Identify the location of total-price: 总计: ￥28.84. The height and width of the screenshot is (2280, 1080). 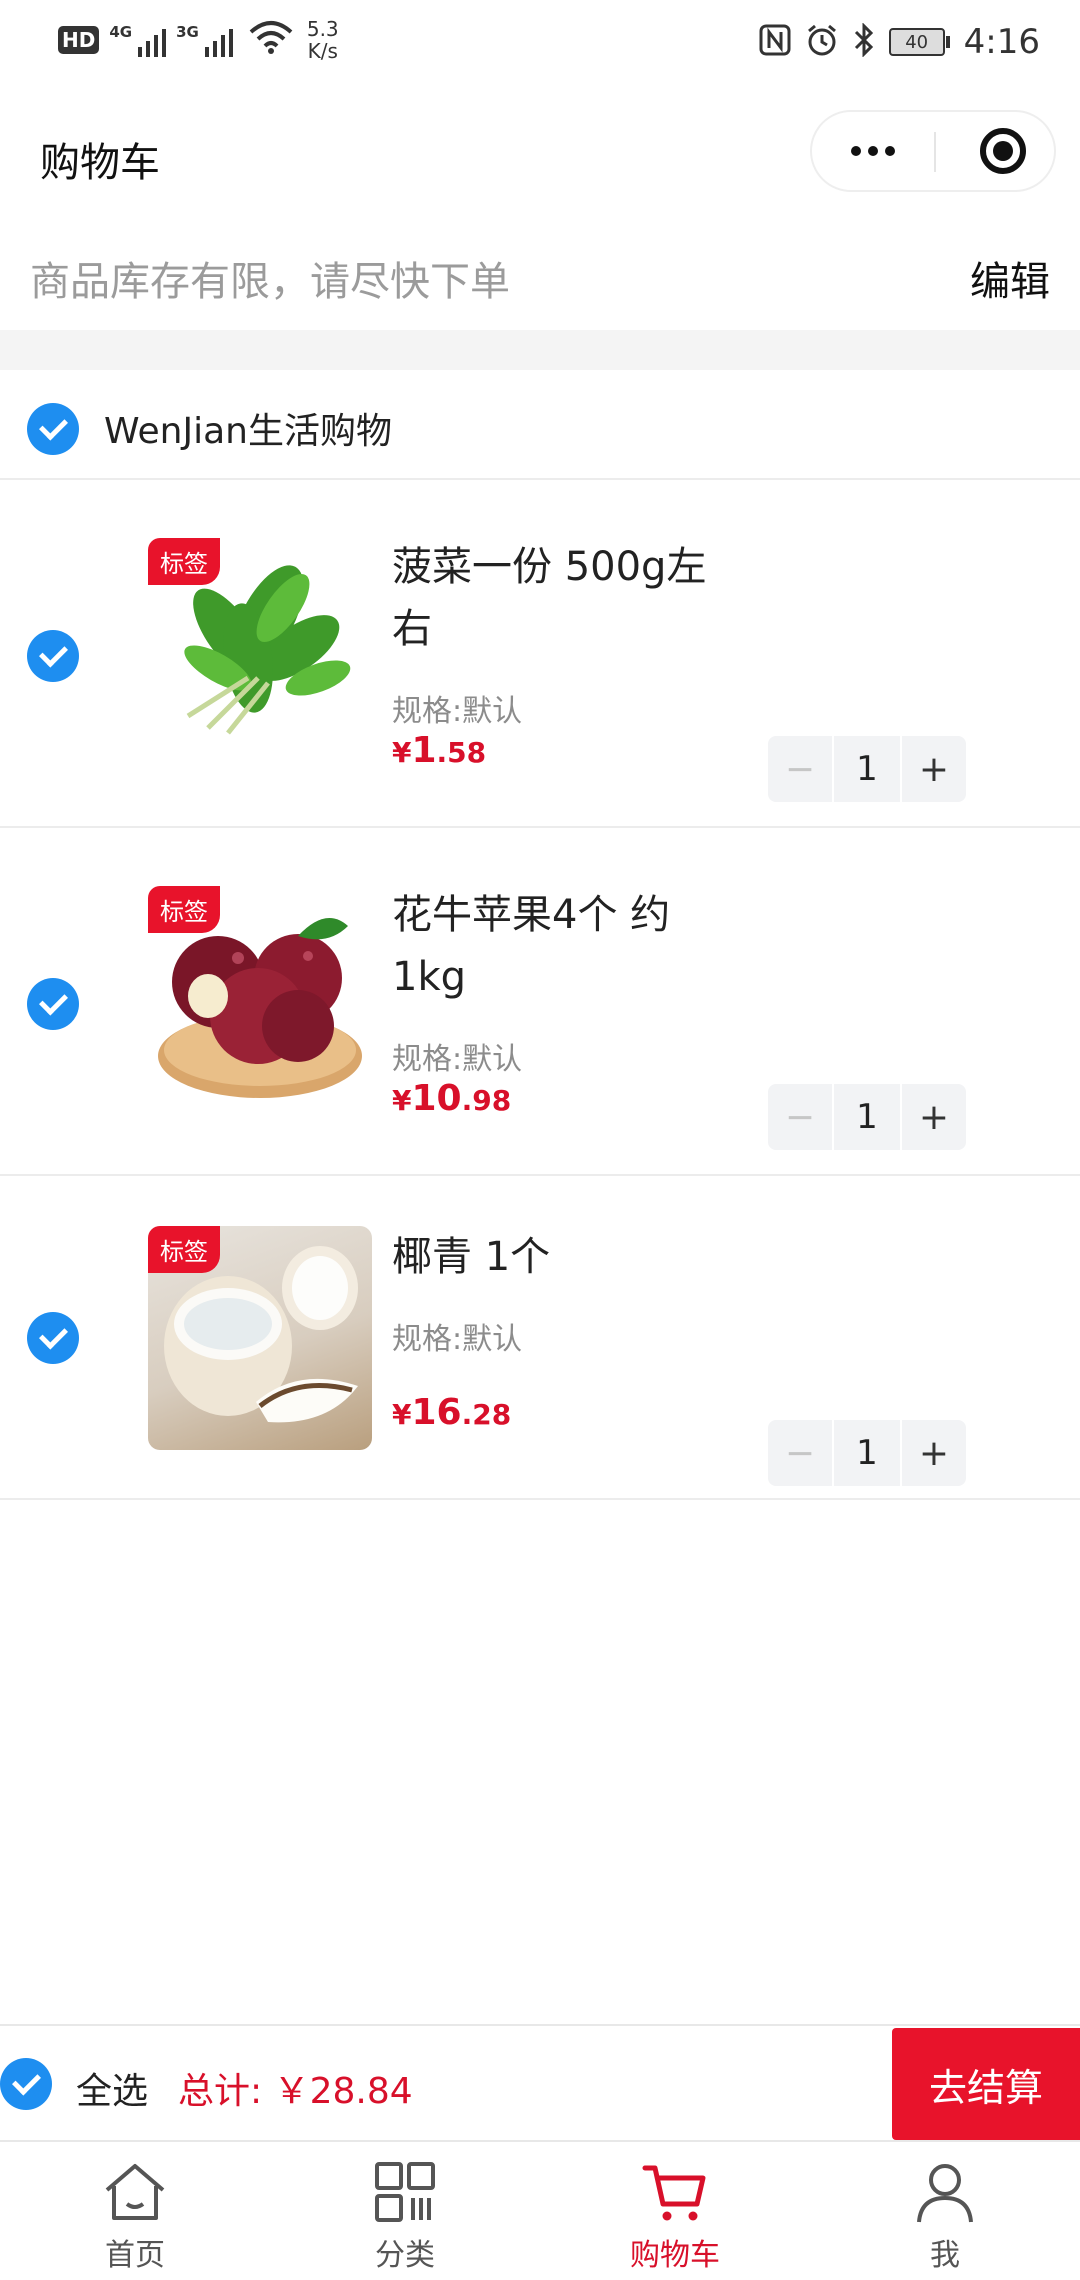
(295, 2091).